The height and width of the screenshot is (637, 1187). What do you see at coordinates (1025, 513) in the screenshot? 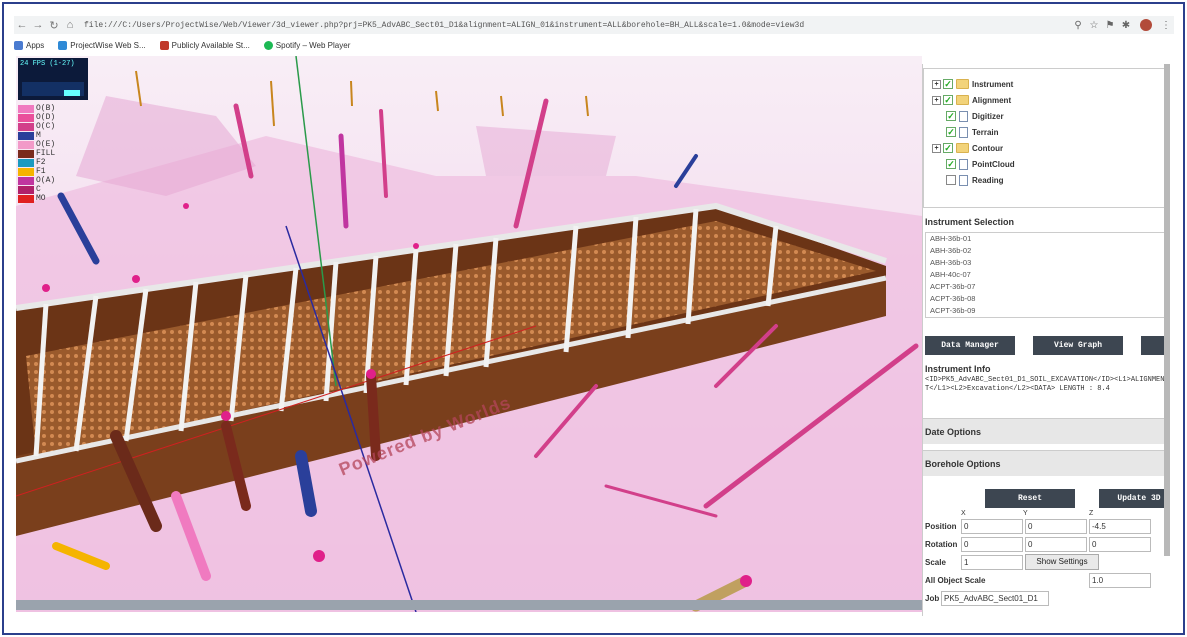
I see `axis-label-y: Y` at bounding box center [1025, 513].